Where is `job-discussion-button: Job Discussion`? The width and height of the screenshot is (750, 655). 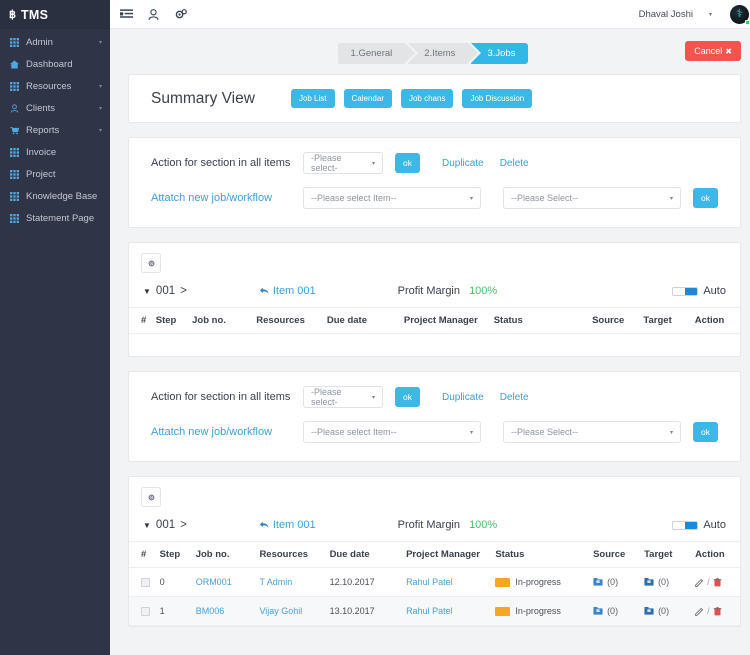 job-discussion-button: Job Discussion is located at coordinates (497, 98).